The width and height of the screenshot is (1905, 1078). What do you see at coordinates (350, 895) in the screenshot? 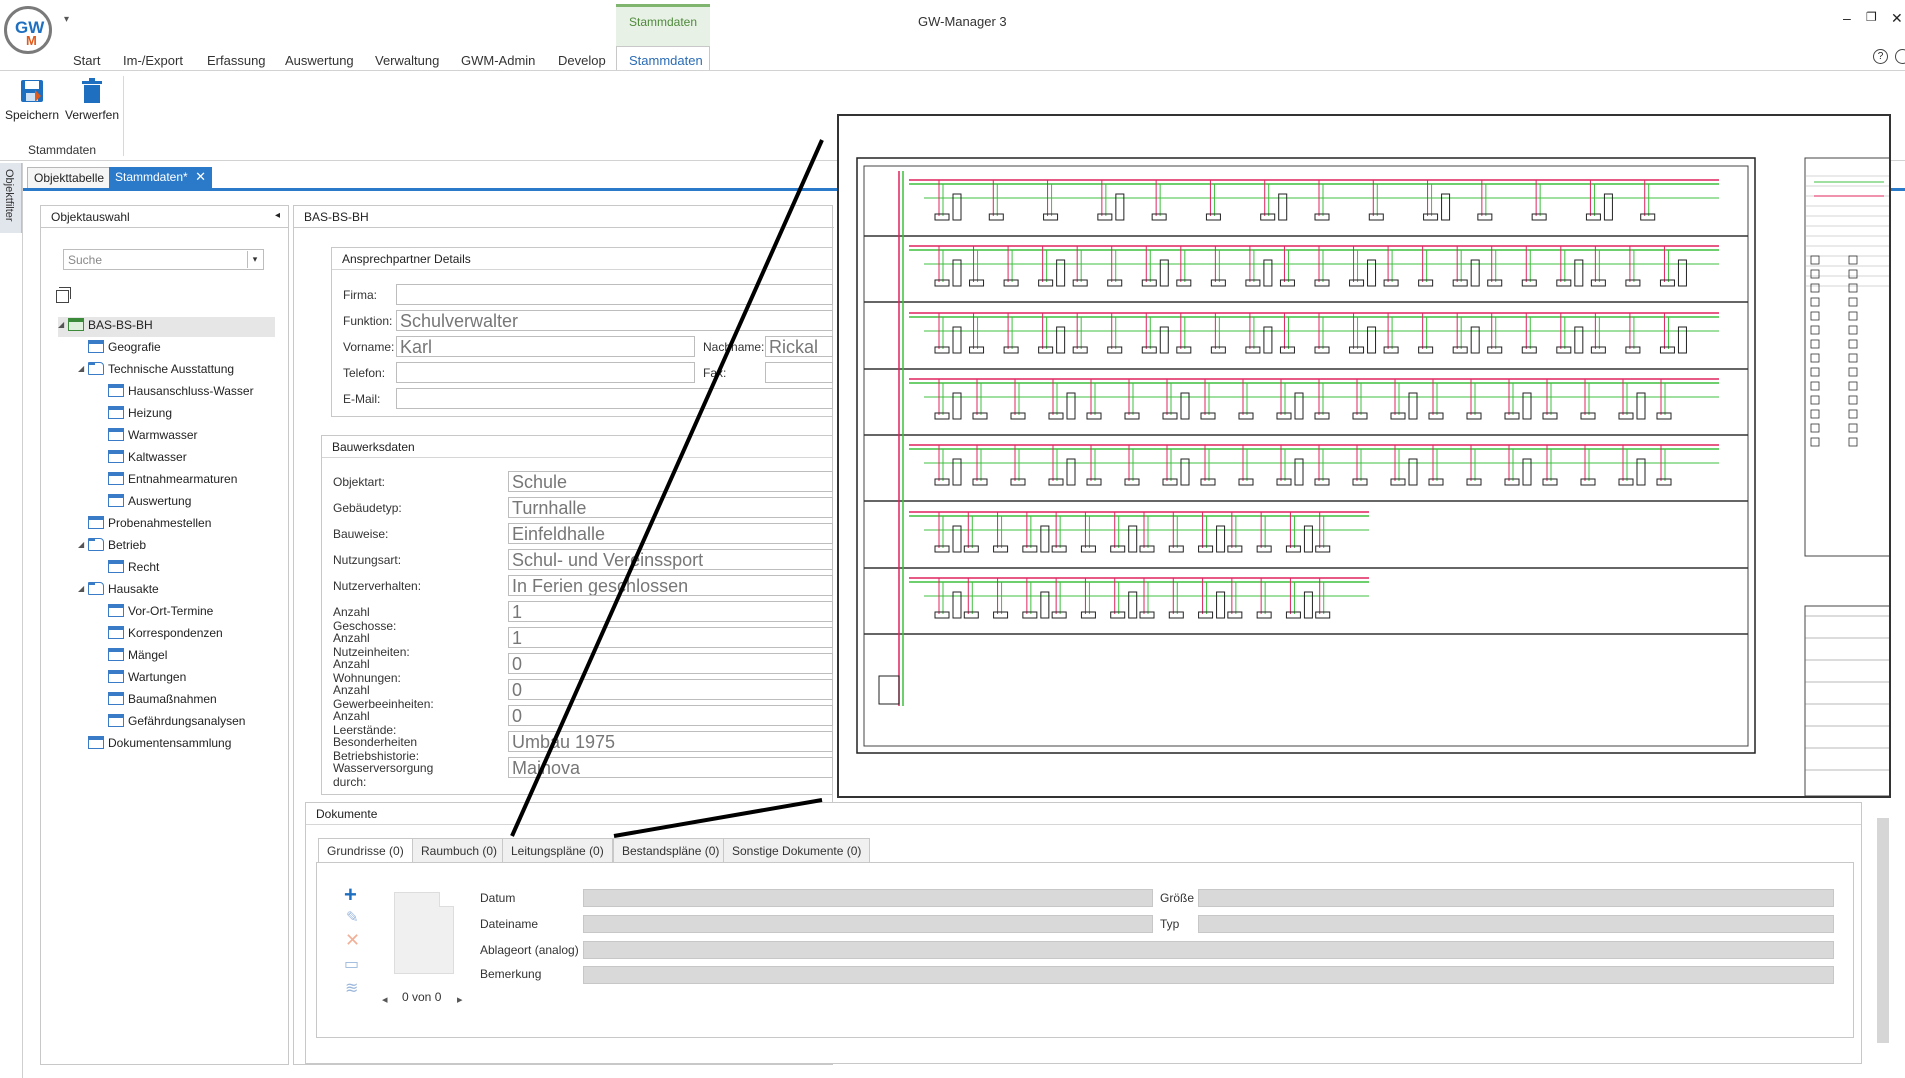
I see `add-icon: +` at bounding box center [350, 895].